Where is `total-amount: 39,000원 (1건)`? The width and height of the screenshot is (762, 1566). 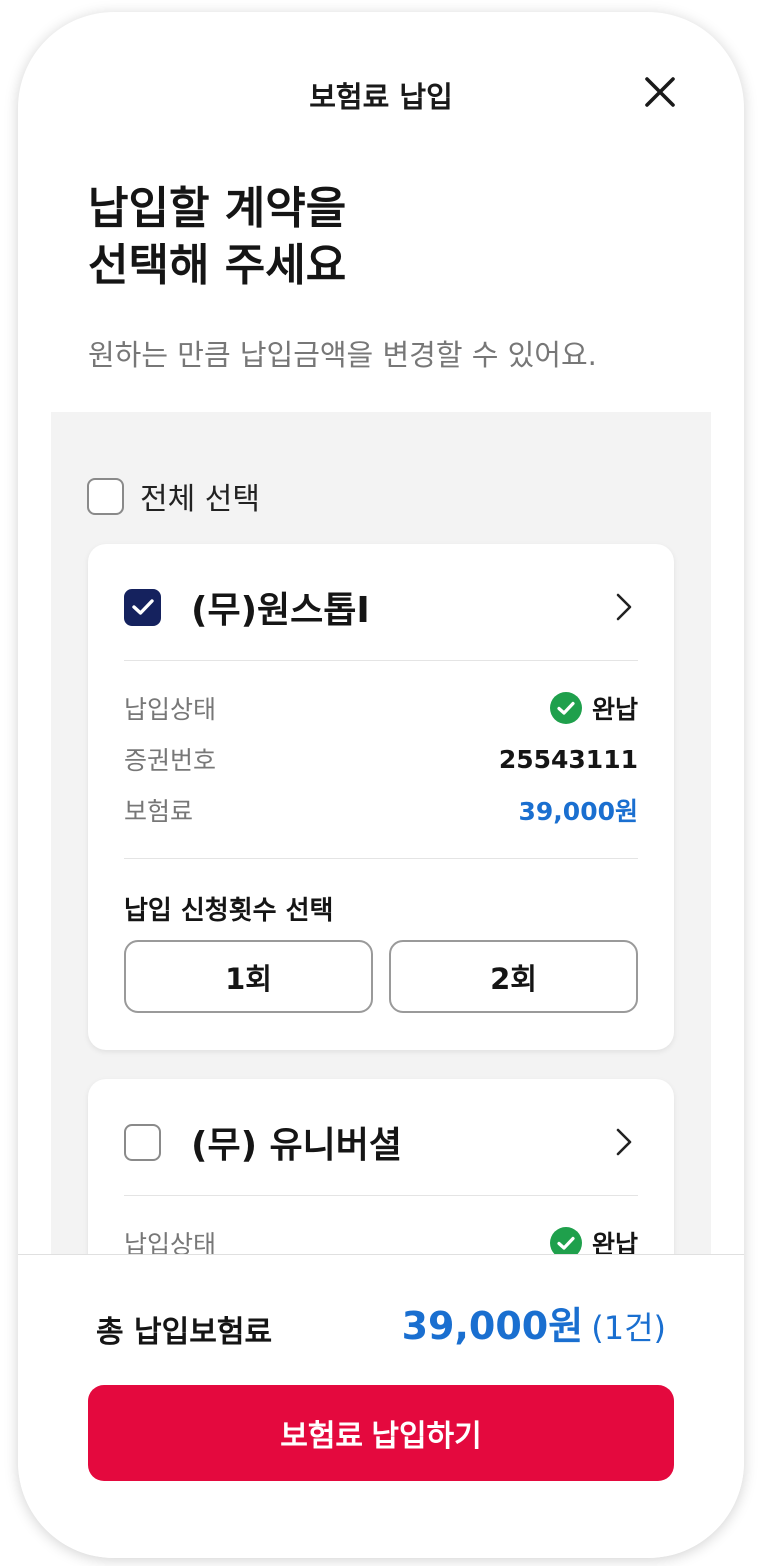
total-amount: 39,000원 (1건) is located at coordinates (534, 1322).